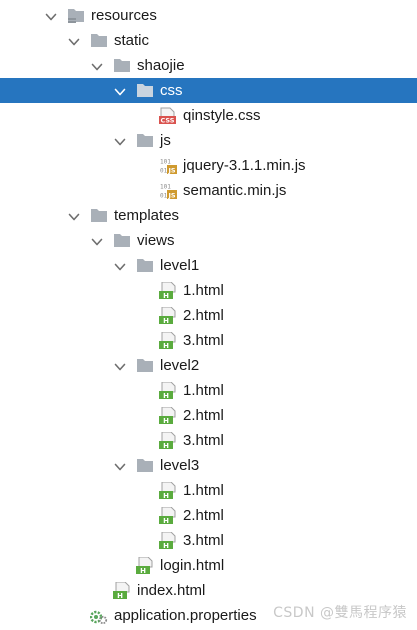 The height and width of the screenshot is (630, 417). What do you see at coordinates (208, 240) in the screenshot?
I see `tree-folder-views: views` at bounding box center [208, 240].